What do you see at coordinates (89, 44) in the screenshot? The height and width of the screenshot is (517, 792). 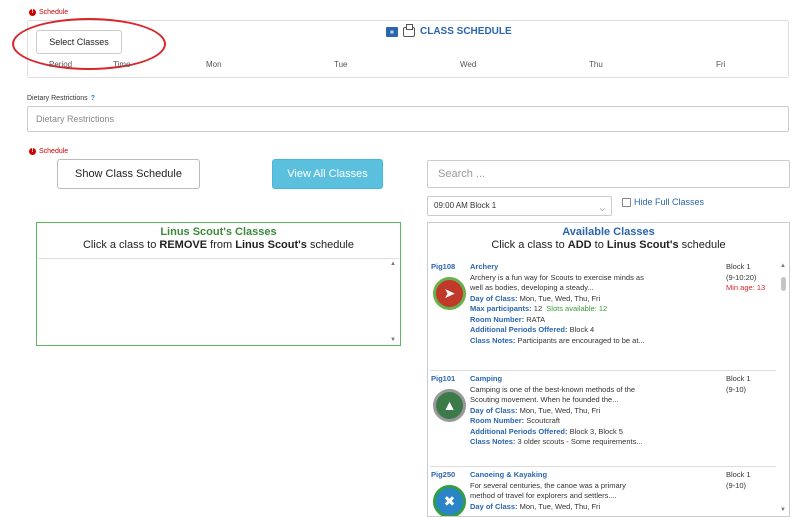 I see `highlight-circle` at bounding box center [89, 44].